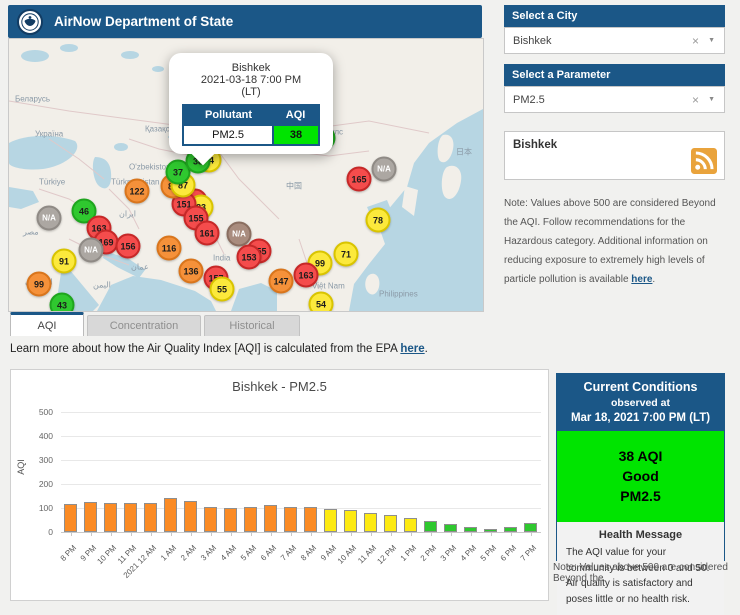 Image resolution: width=740 pixels, height=615 pixels. What do you see at coordinates (640, 476) in the screenshot?
I see `cc-category: Good` at bounding box center [640, 476].